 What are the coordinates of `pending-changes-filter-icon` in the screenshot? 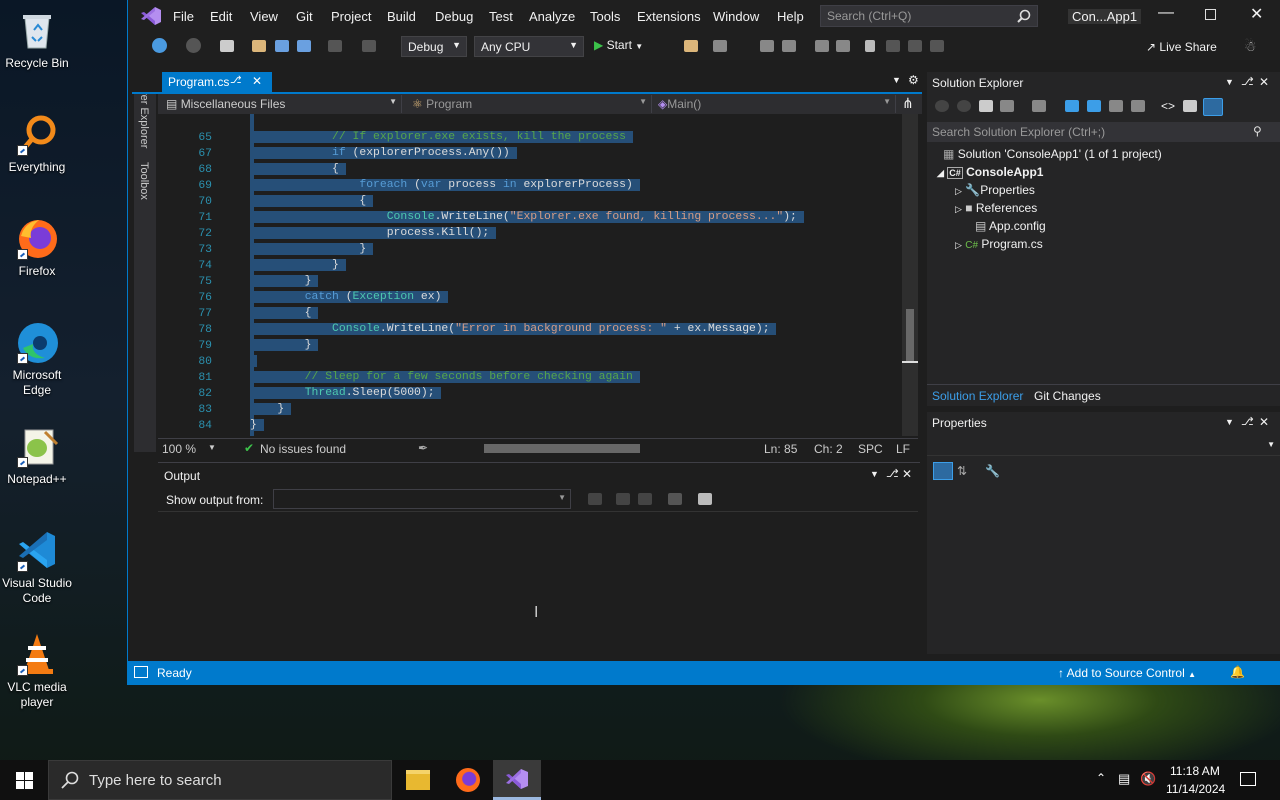 It's located at (1039, 106).